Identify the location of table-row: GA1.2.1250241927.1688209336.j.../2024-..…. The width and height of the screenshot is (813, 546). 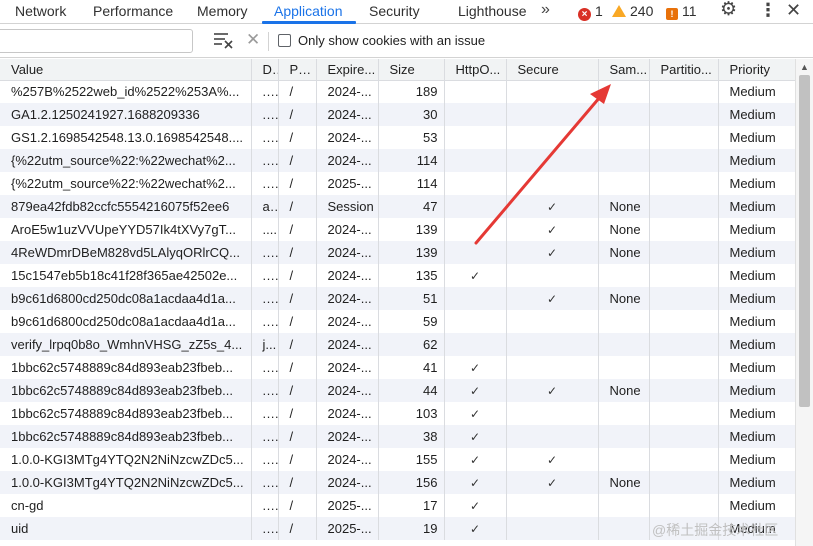
(397, 114).